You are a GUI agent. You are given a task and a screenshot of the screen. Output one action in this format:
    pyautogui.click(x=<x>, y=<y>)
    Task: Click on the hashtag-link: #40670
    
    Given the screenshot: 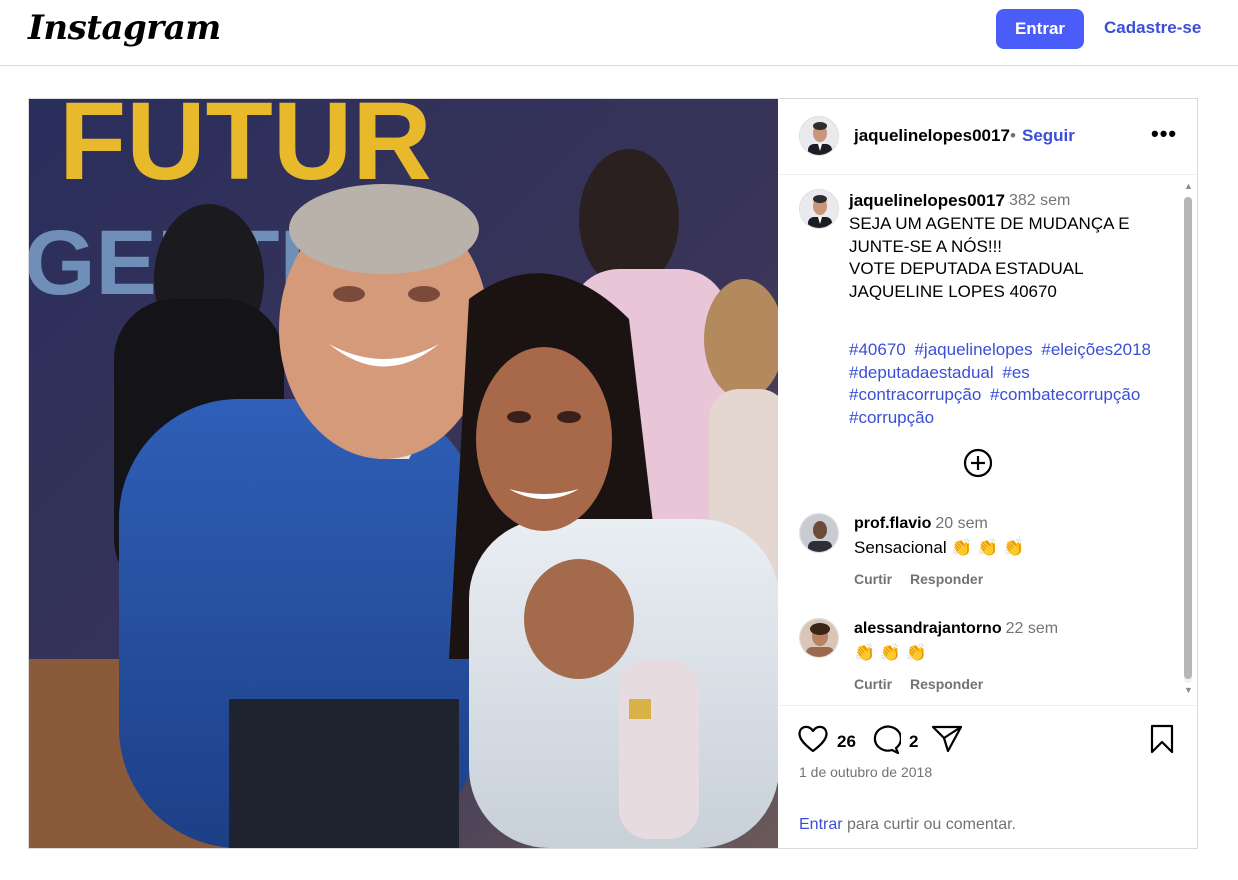 What is the action you would take?
    pyautogui.click(x=877, y=349)
    